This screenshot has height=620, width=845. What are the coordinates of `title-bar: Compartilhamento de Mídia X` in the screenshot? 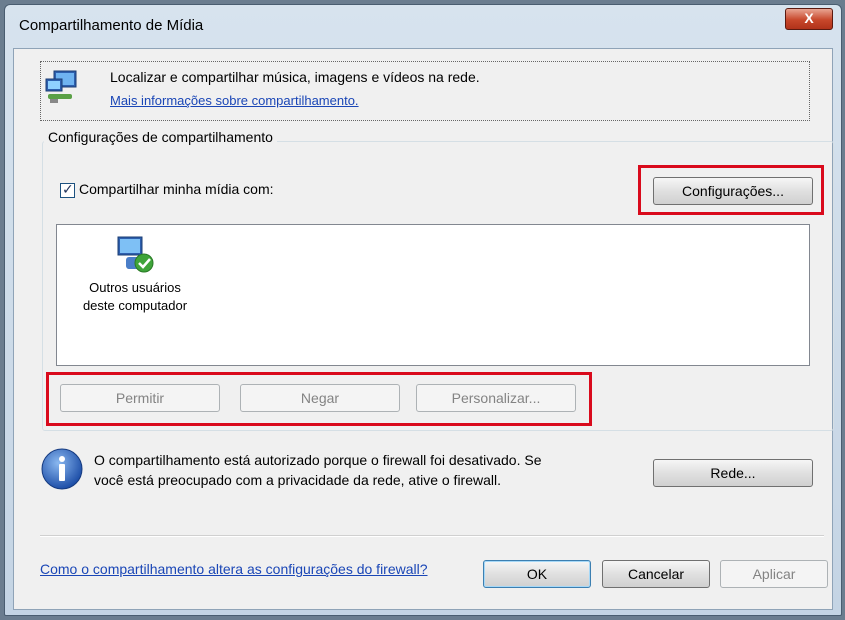 It's located at (423, 25).